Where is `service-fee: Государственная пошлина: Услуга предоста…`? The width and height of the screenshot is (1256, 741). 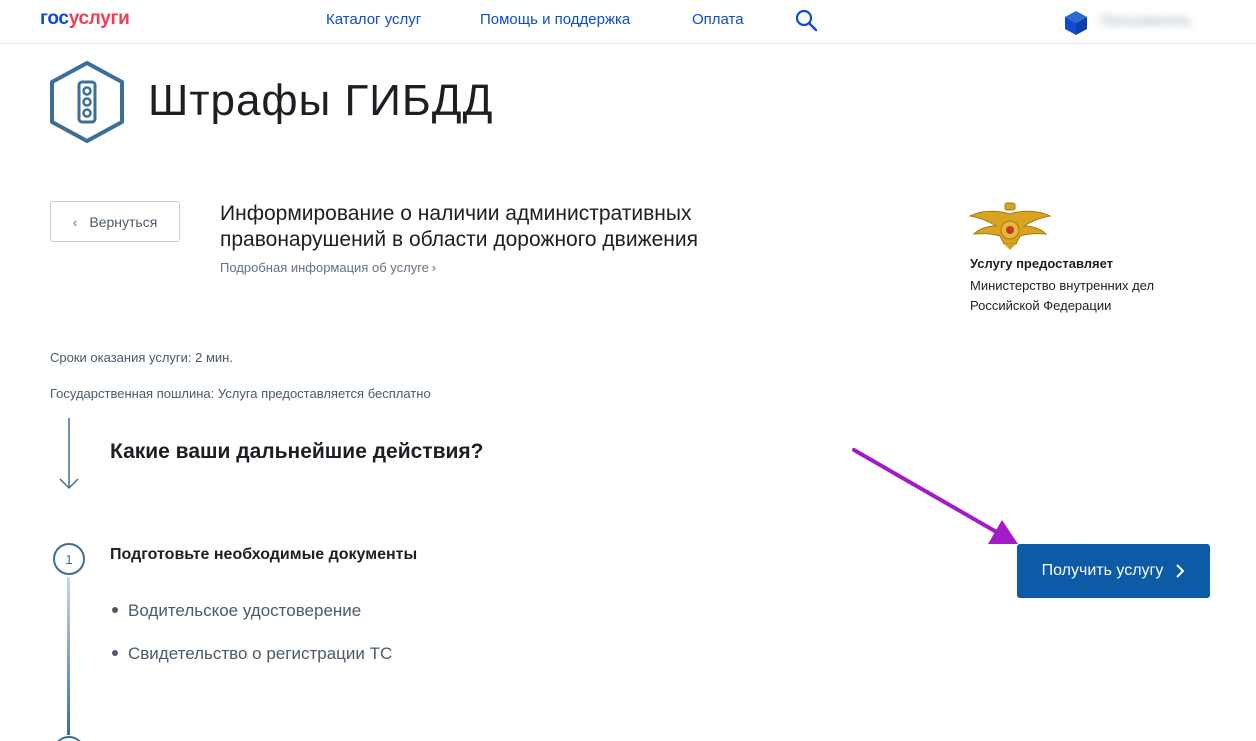
service-fee: Государственная пошлина: Услуга предоста… is located at coordinates (240, 393).